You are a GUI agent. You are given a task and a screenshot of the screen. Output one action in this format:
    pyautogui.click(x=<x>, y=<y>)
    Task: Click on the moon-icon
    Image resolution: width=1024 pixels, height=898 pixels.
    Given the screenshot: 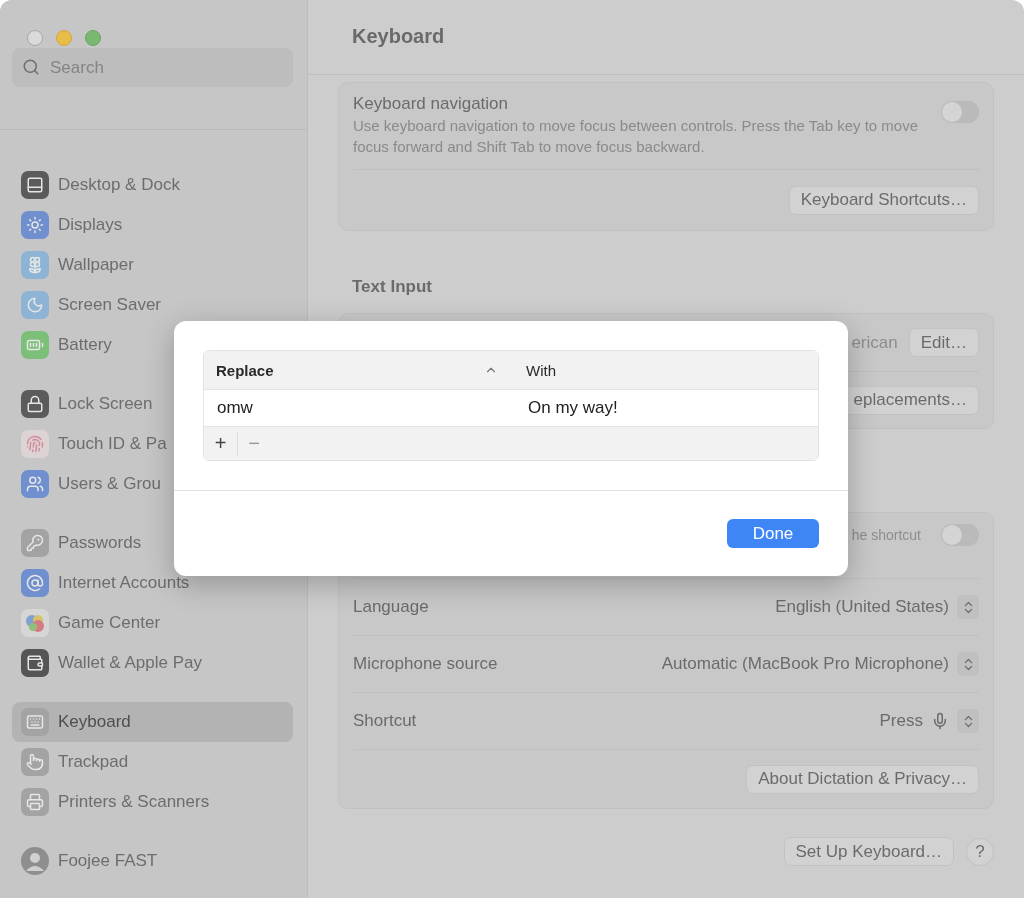 What is the action you would take?
    pyautogui.click(x=35, y=305)
    